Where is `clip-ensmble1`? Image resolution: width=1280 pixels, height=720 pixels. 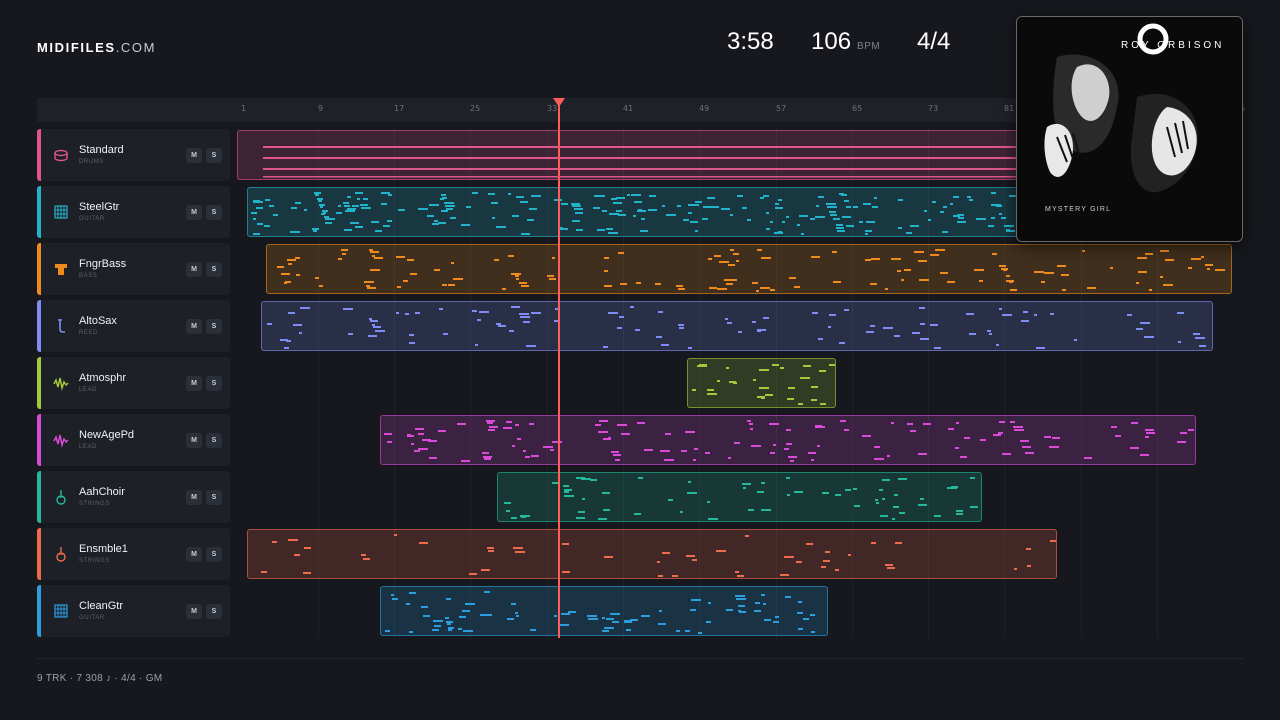 clip-ensmble1 is located at coordinates (652, 554).